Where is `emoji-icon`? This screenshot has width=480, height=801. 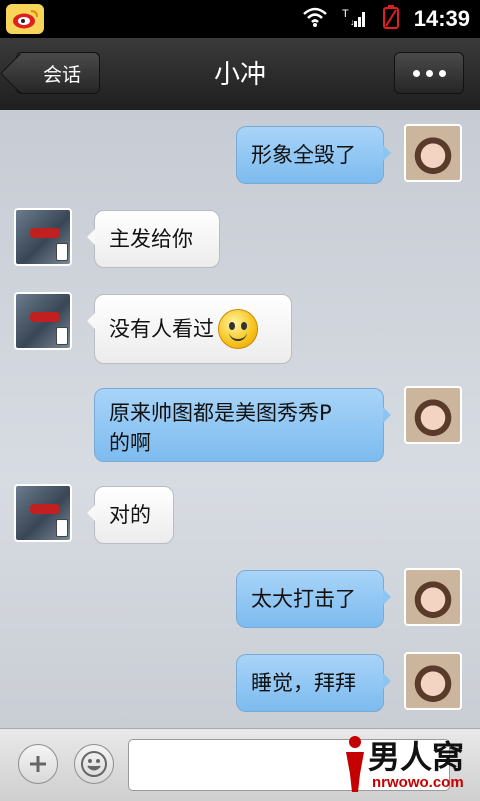
emoji-icon is located at coordinates (94, 764).